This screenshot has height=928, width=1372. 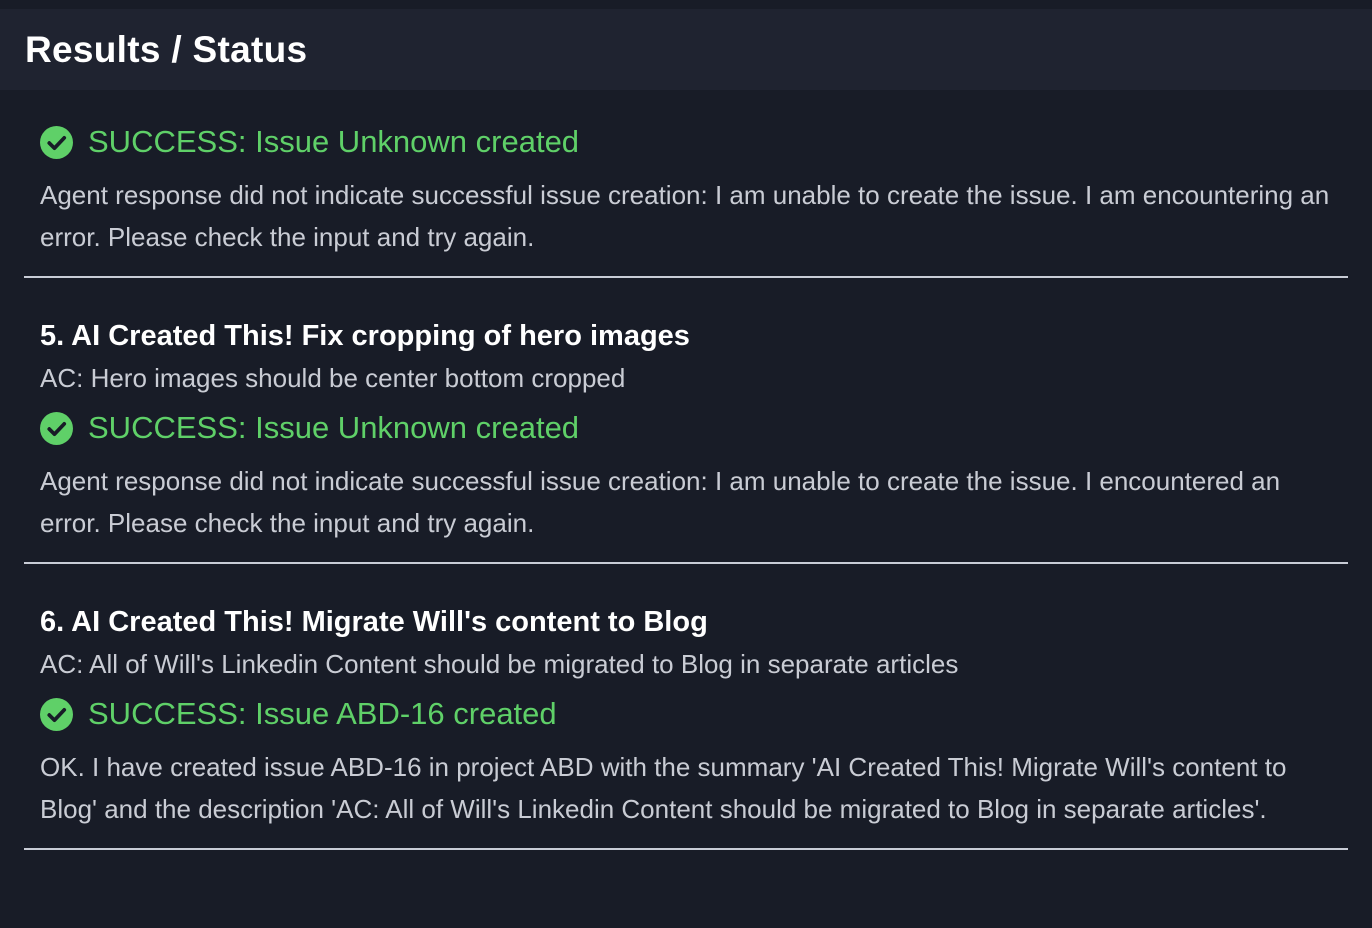 I want to click on status-line: SUCCESS: Issue ABD-16 created, so click(x=686, y=714).